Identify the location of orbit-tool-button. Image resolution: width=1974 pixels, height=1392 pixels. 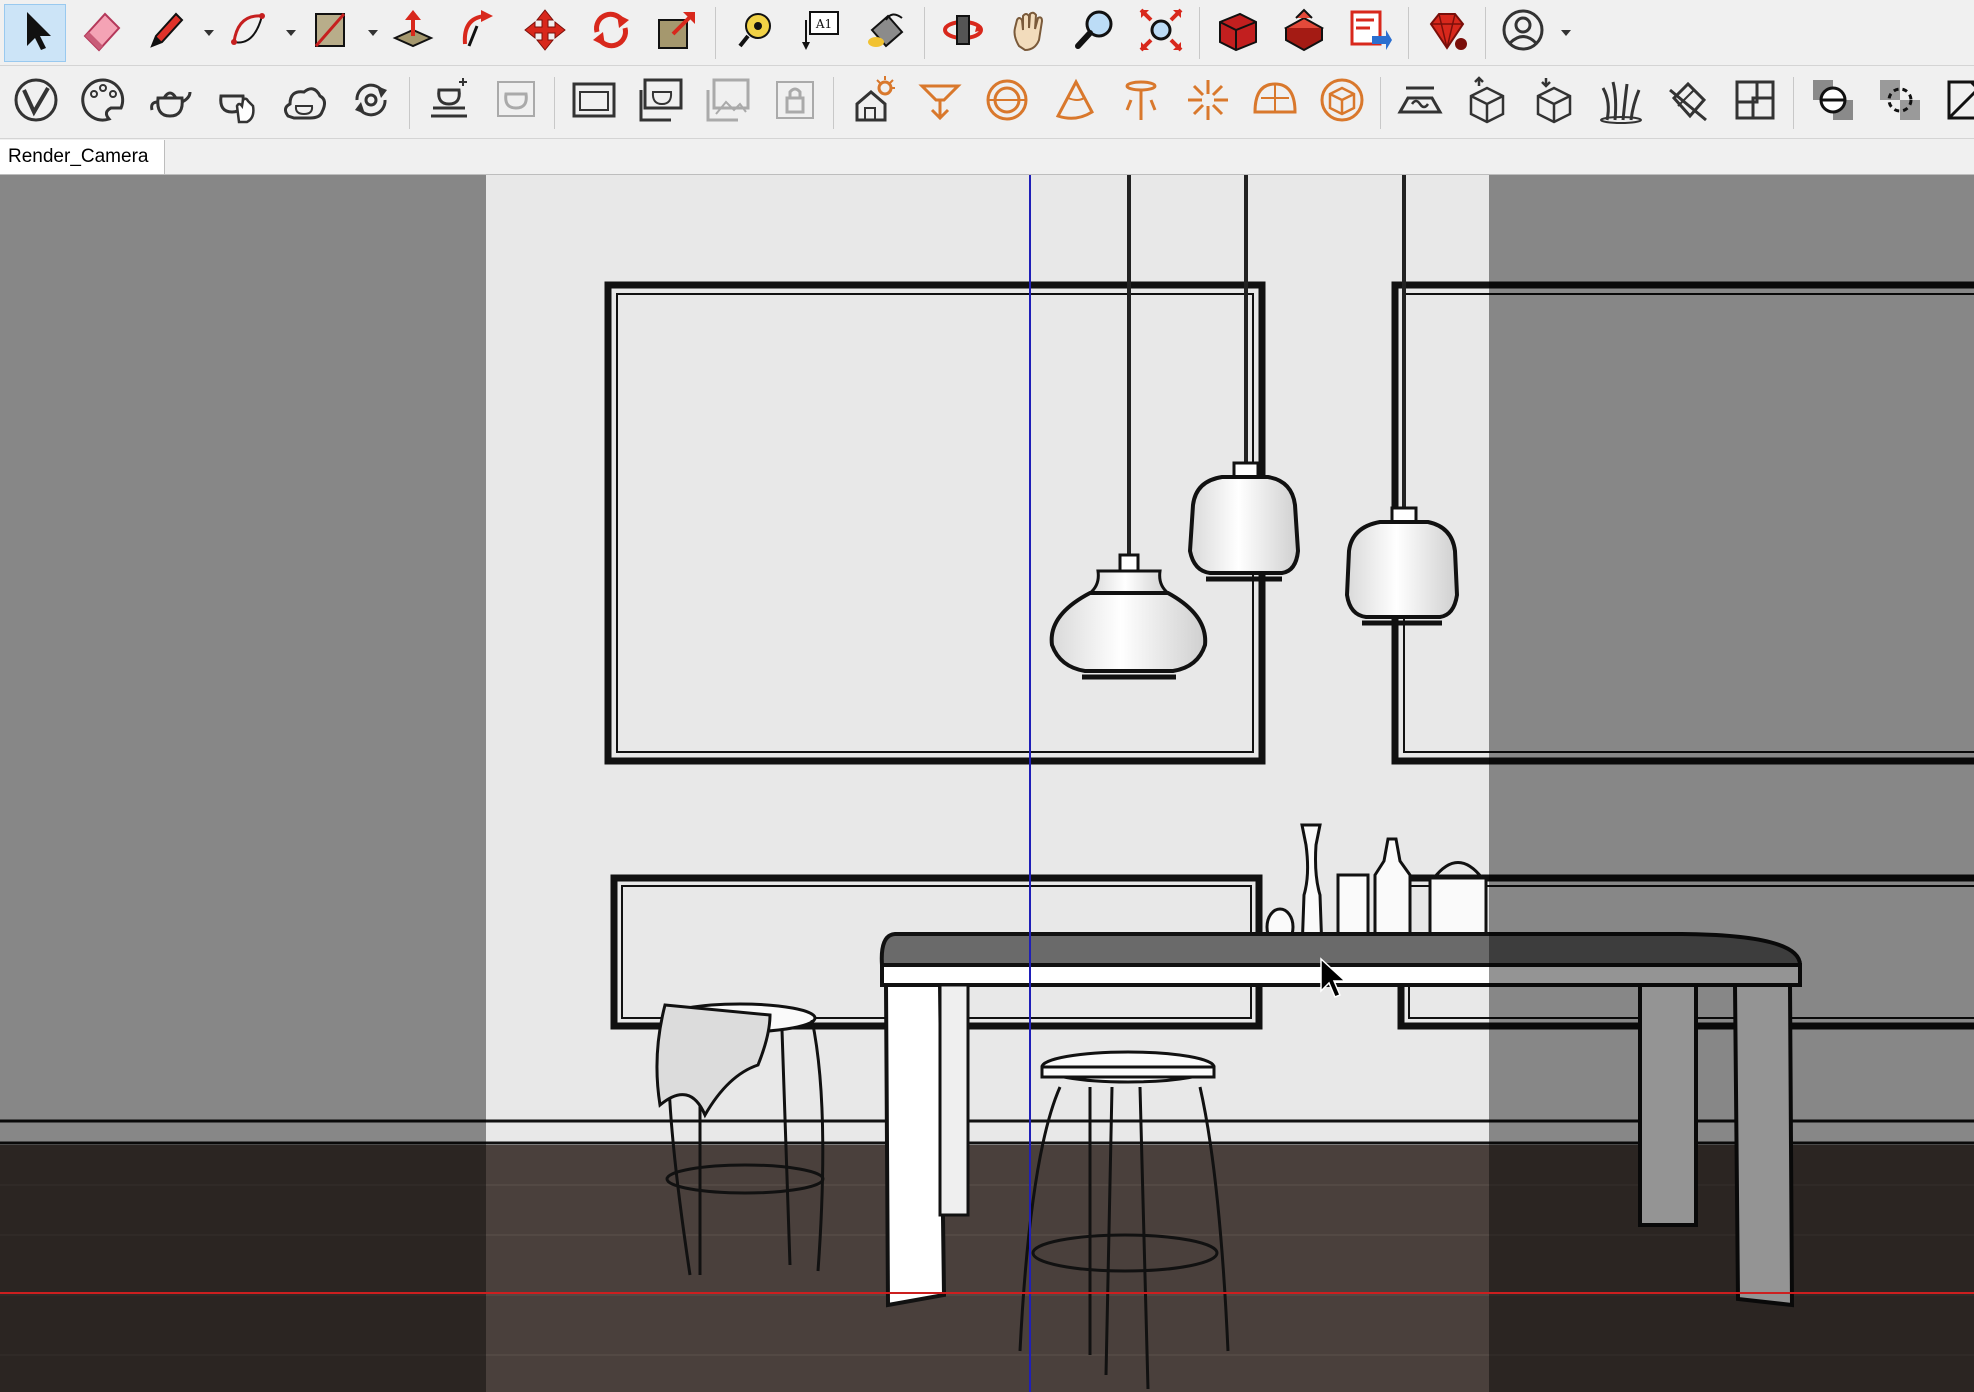
(963, 33).